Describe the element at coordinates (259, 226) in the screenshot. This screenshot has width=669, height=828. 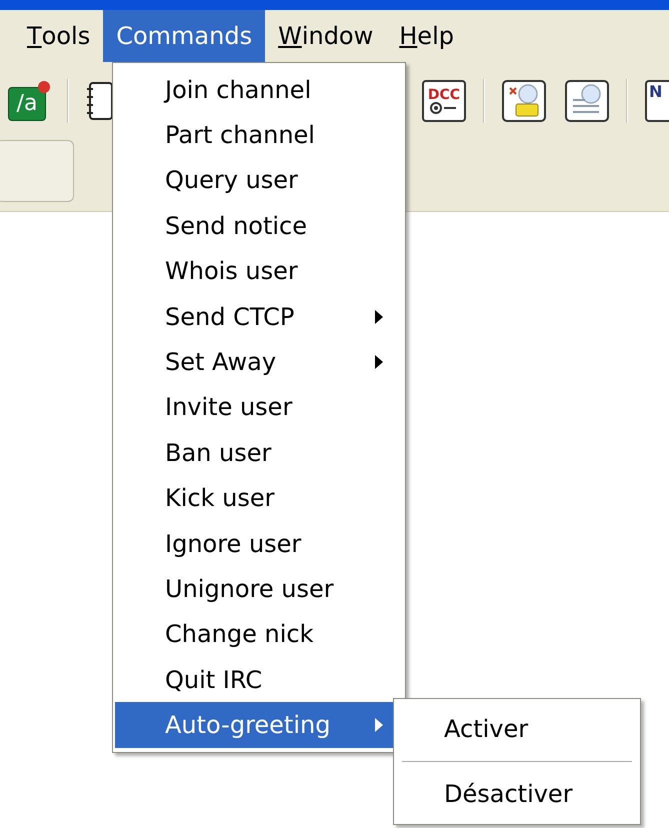
I see `menu-option: Send notice` at that location.